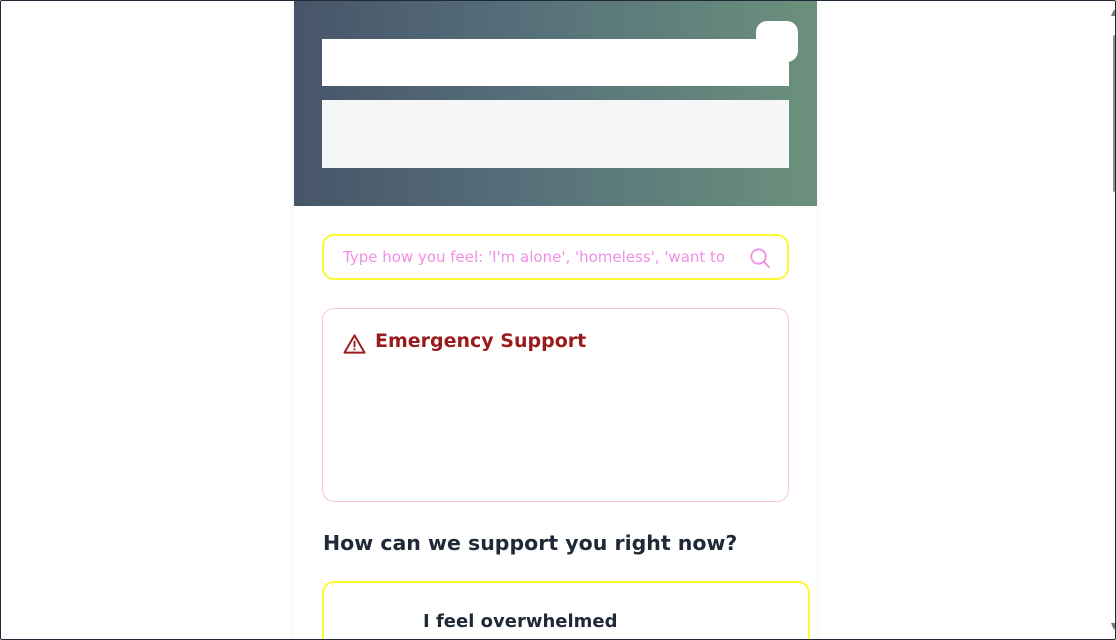  What do you see at coordinates (530, 543) in the screenshot?
I see `support-heading: How can we support you right now?` at bounding box center [530, 543].